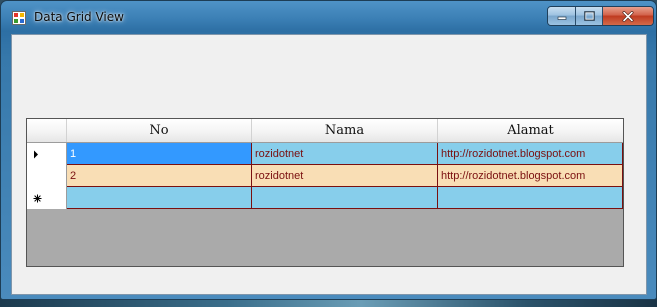 Image resolution: width=657 pixels, height=307 pixels. Describe the element at coordinates (530, 130) in the screenshot. I see `column-header-alamat: Alamat` at that location.